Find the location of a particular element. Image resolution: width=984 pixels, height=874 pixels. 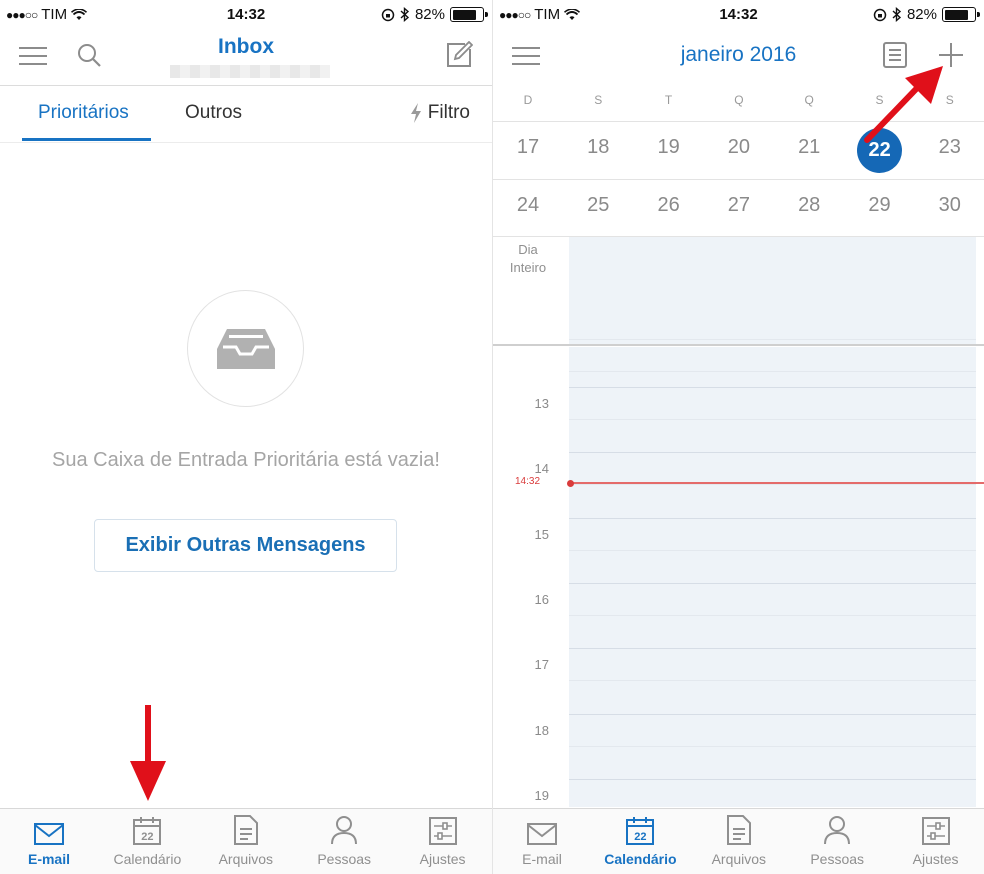

current-time-line is located at coordinates (776, 483).